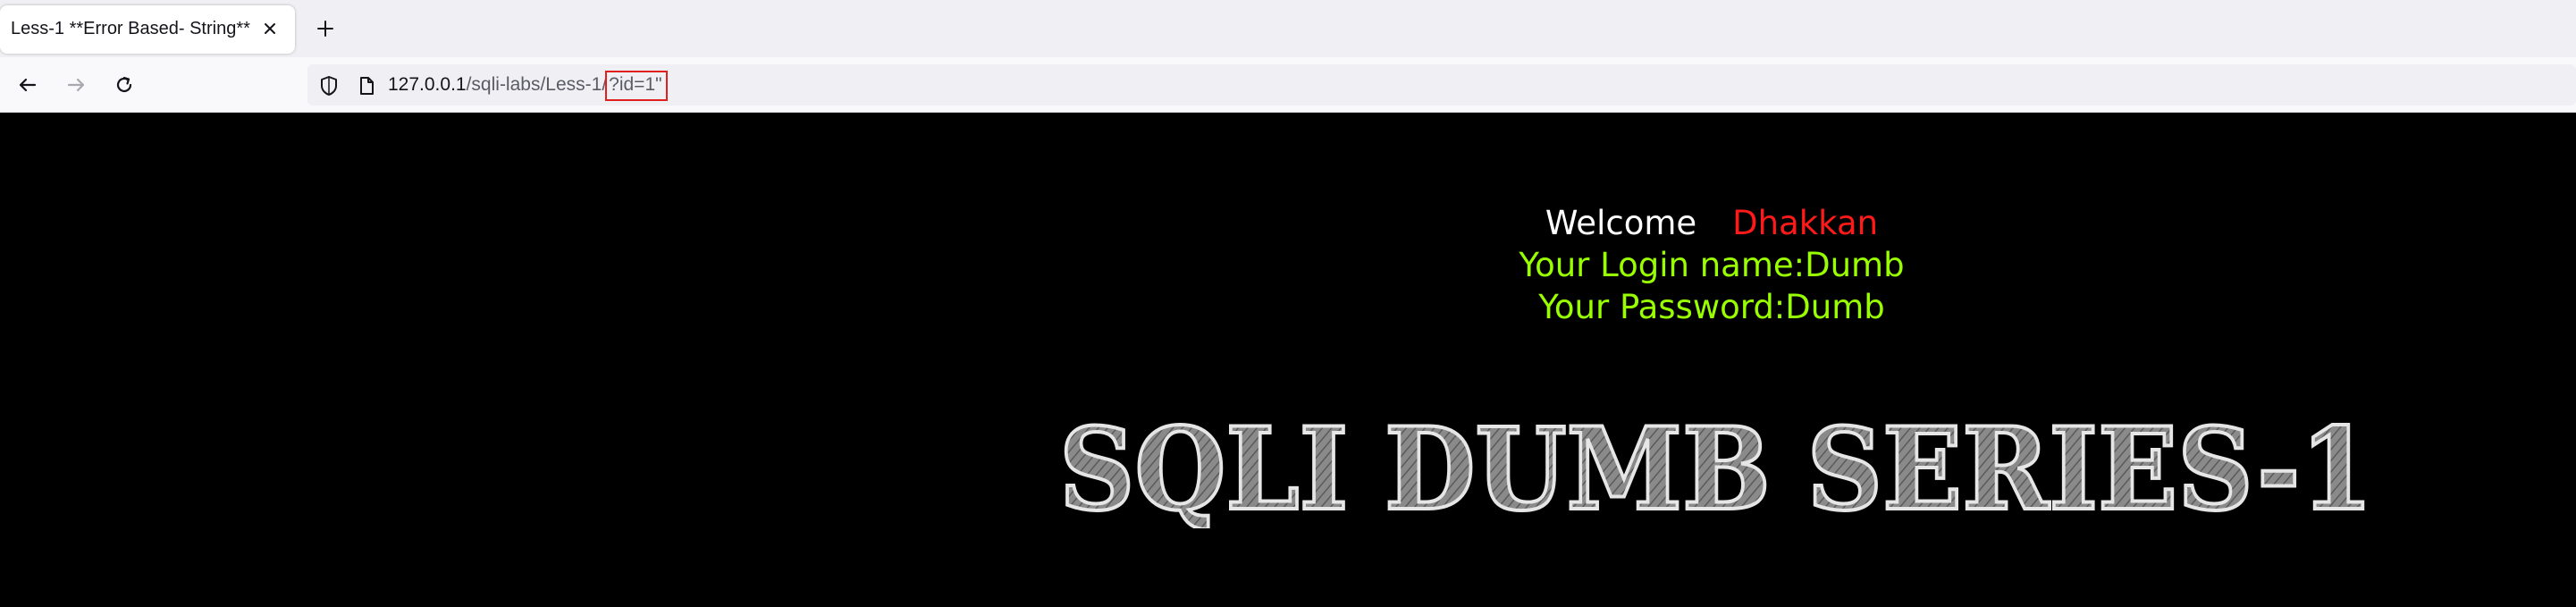  I want to click on shield-icon, so click(329, 85).